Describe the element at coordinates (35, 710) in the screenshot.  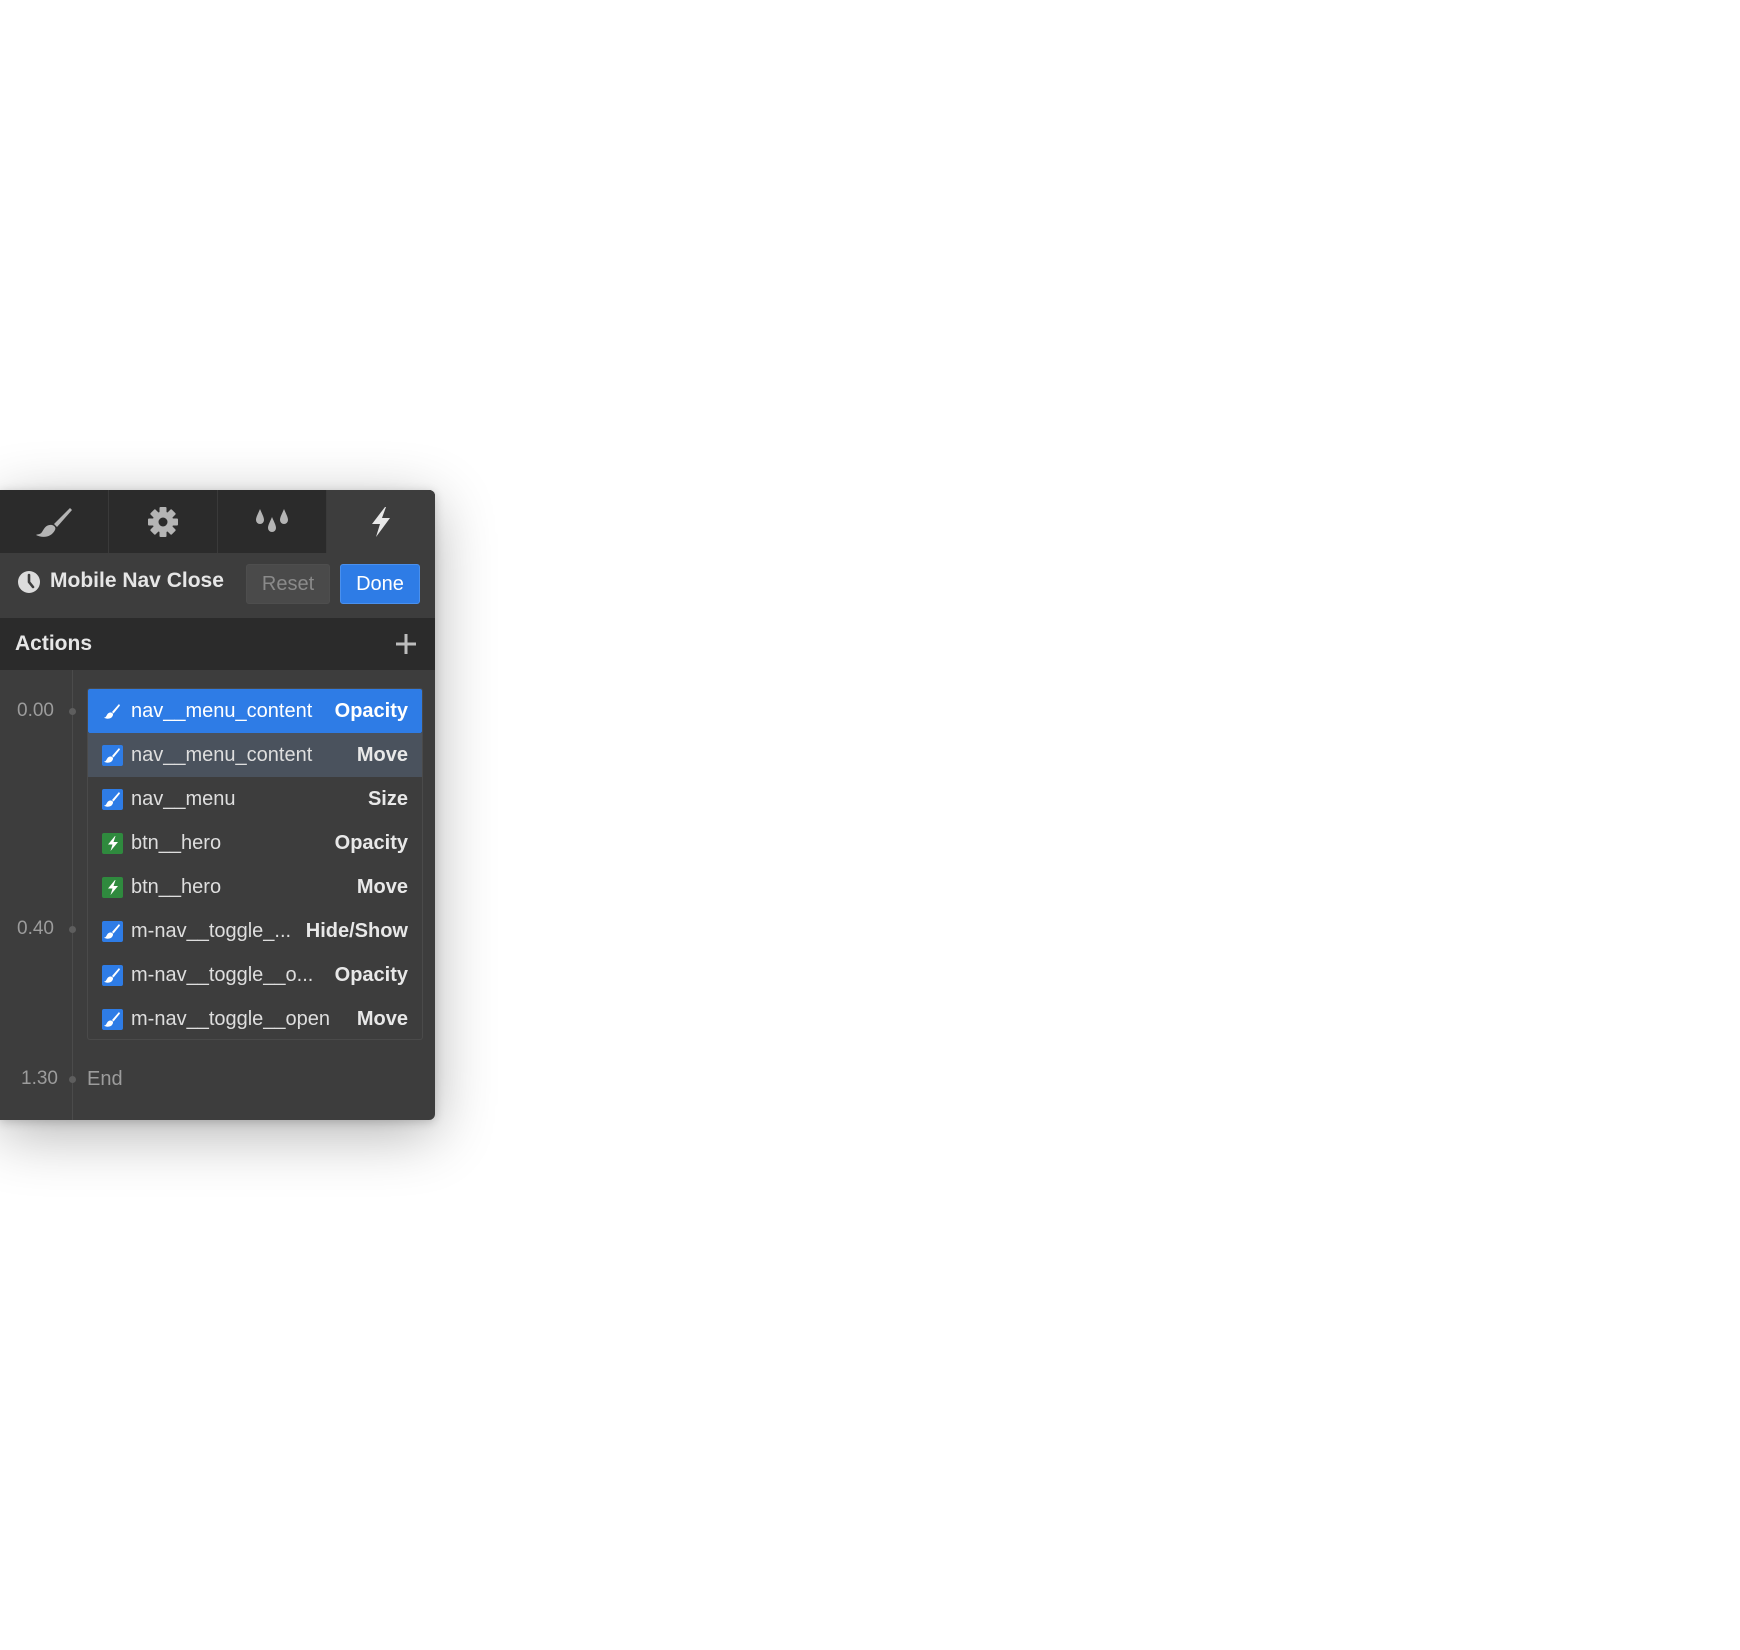
I see `timeline-marker-0: 0.00` at that location.